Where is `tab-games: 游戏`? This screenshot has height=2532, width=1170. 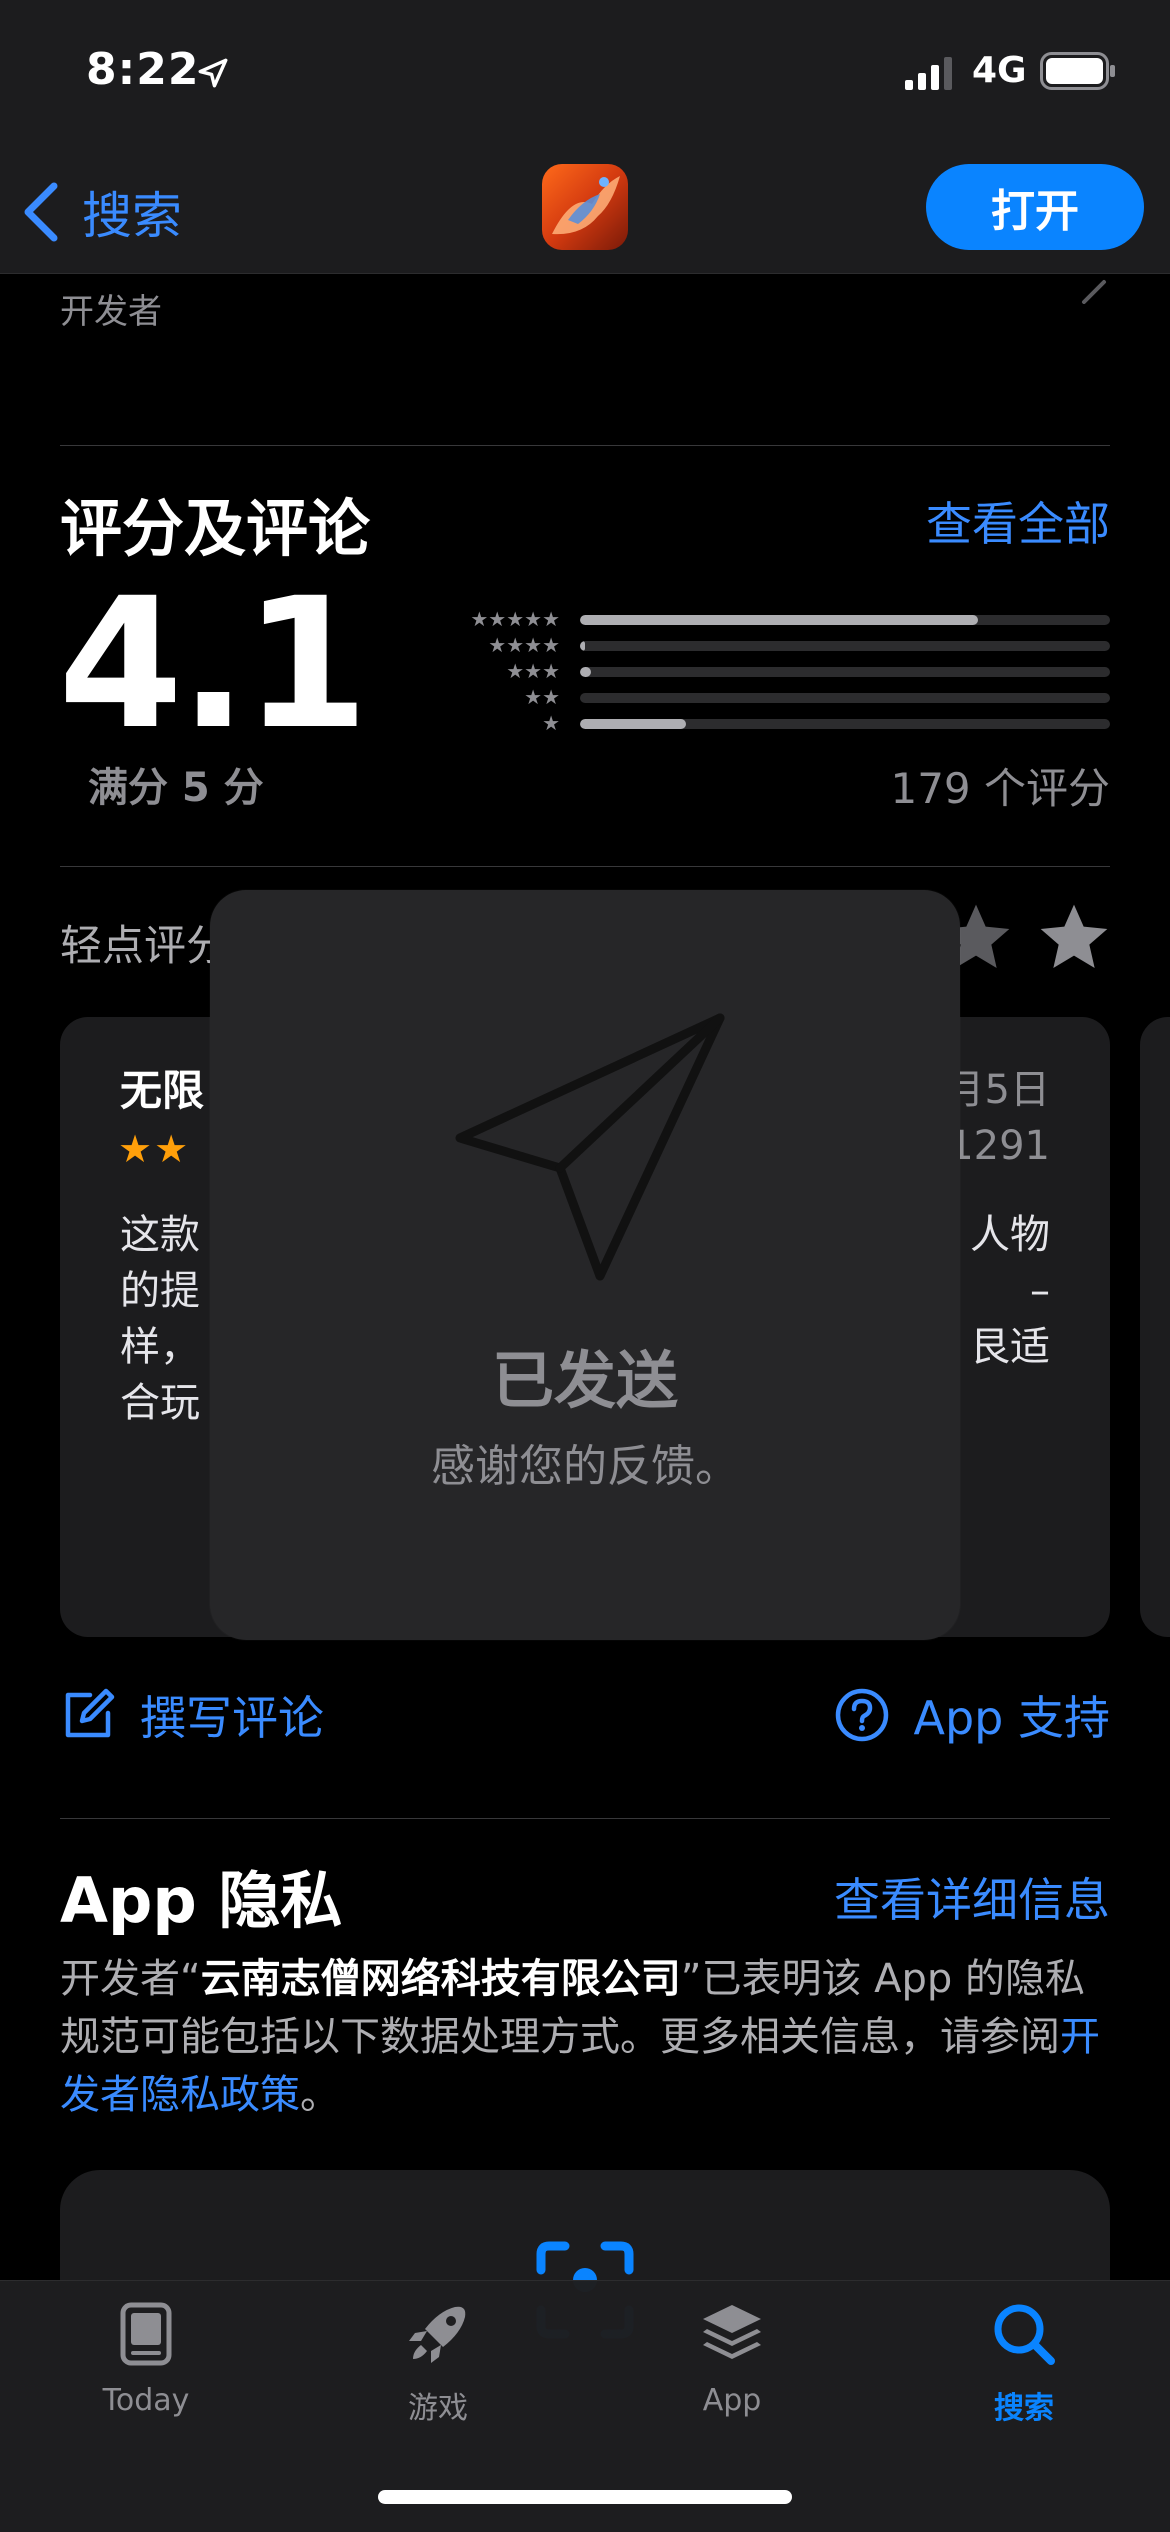 tab-games: 游戏 is located at coordinates (438, 2363).